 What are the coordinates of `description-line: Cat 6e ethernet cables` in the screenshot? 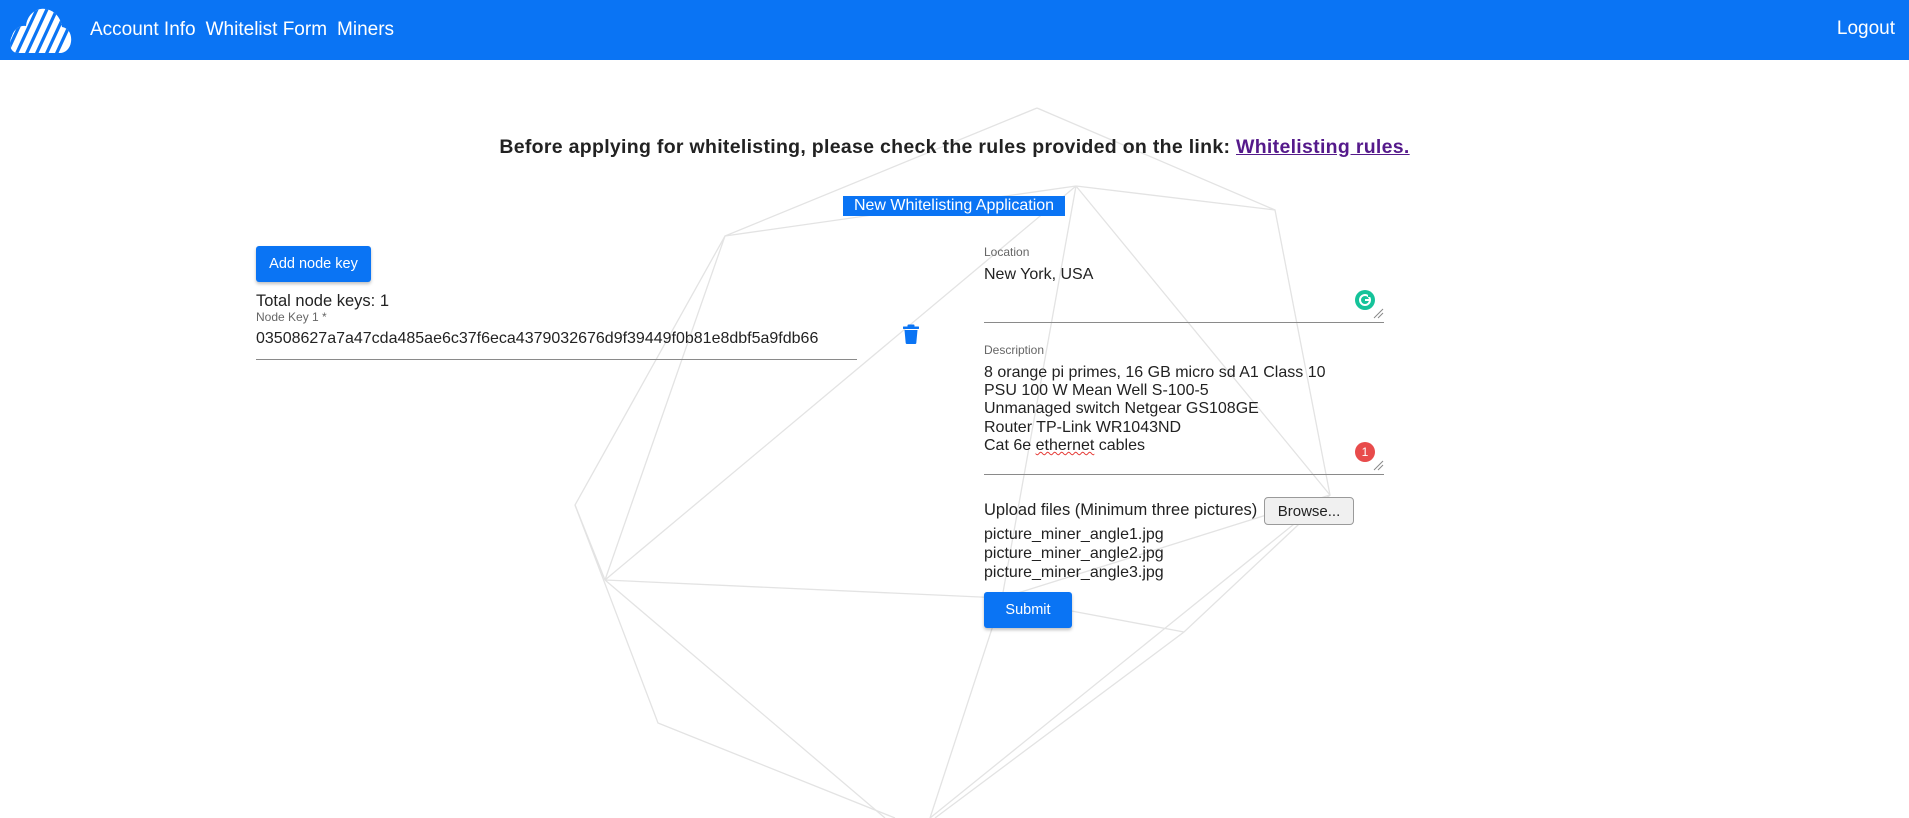 It's located at (1065, 445).